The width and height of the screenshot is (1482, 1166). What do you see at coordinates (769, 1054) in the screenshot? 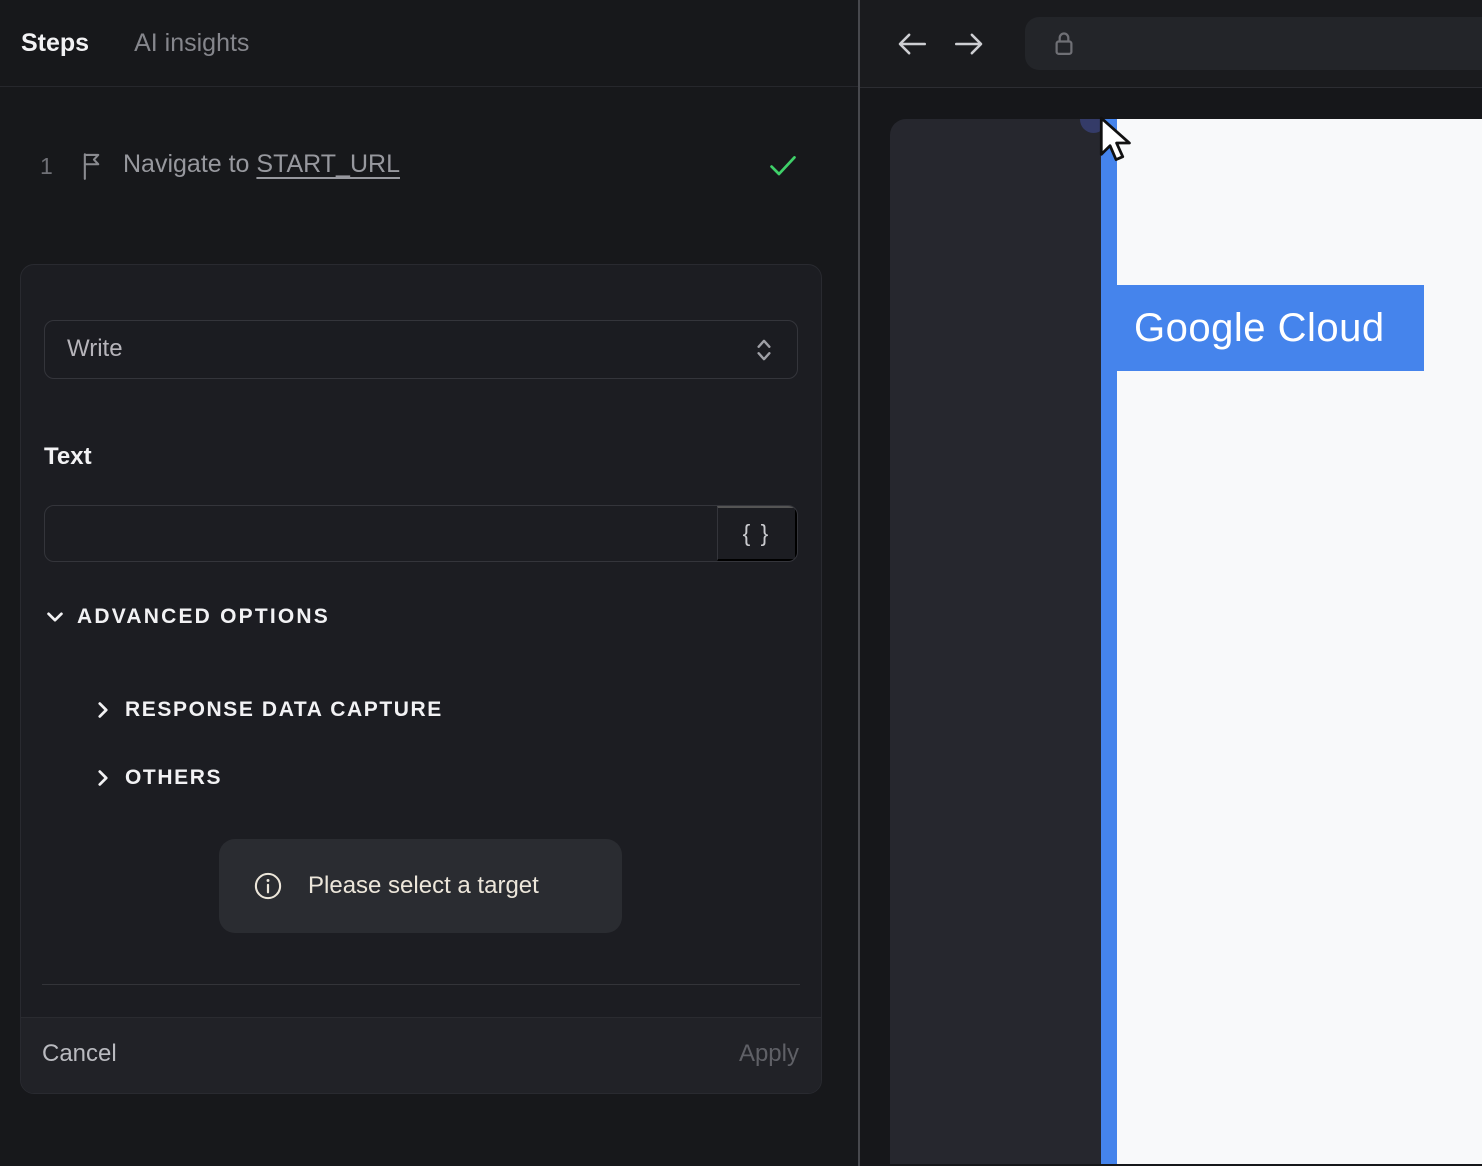
I see `apply-button: Apply` at bounding box center [769, 1054].